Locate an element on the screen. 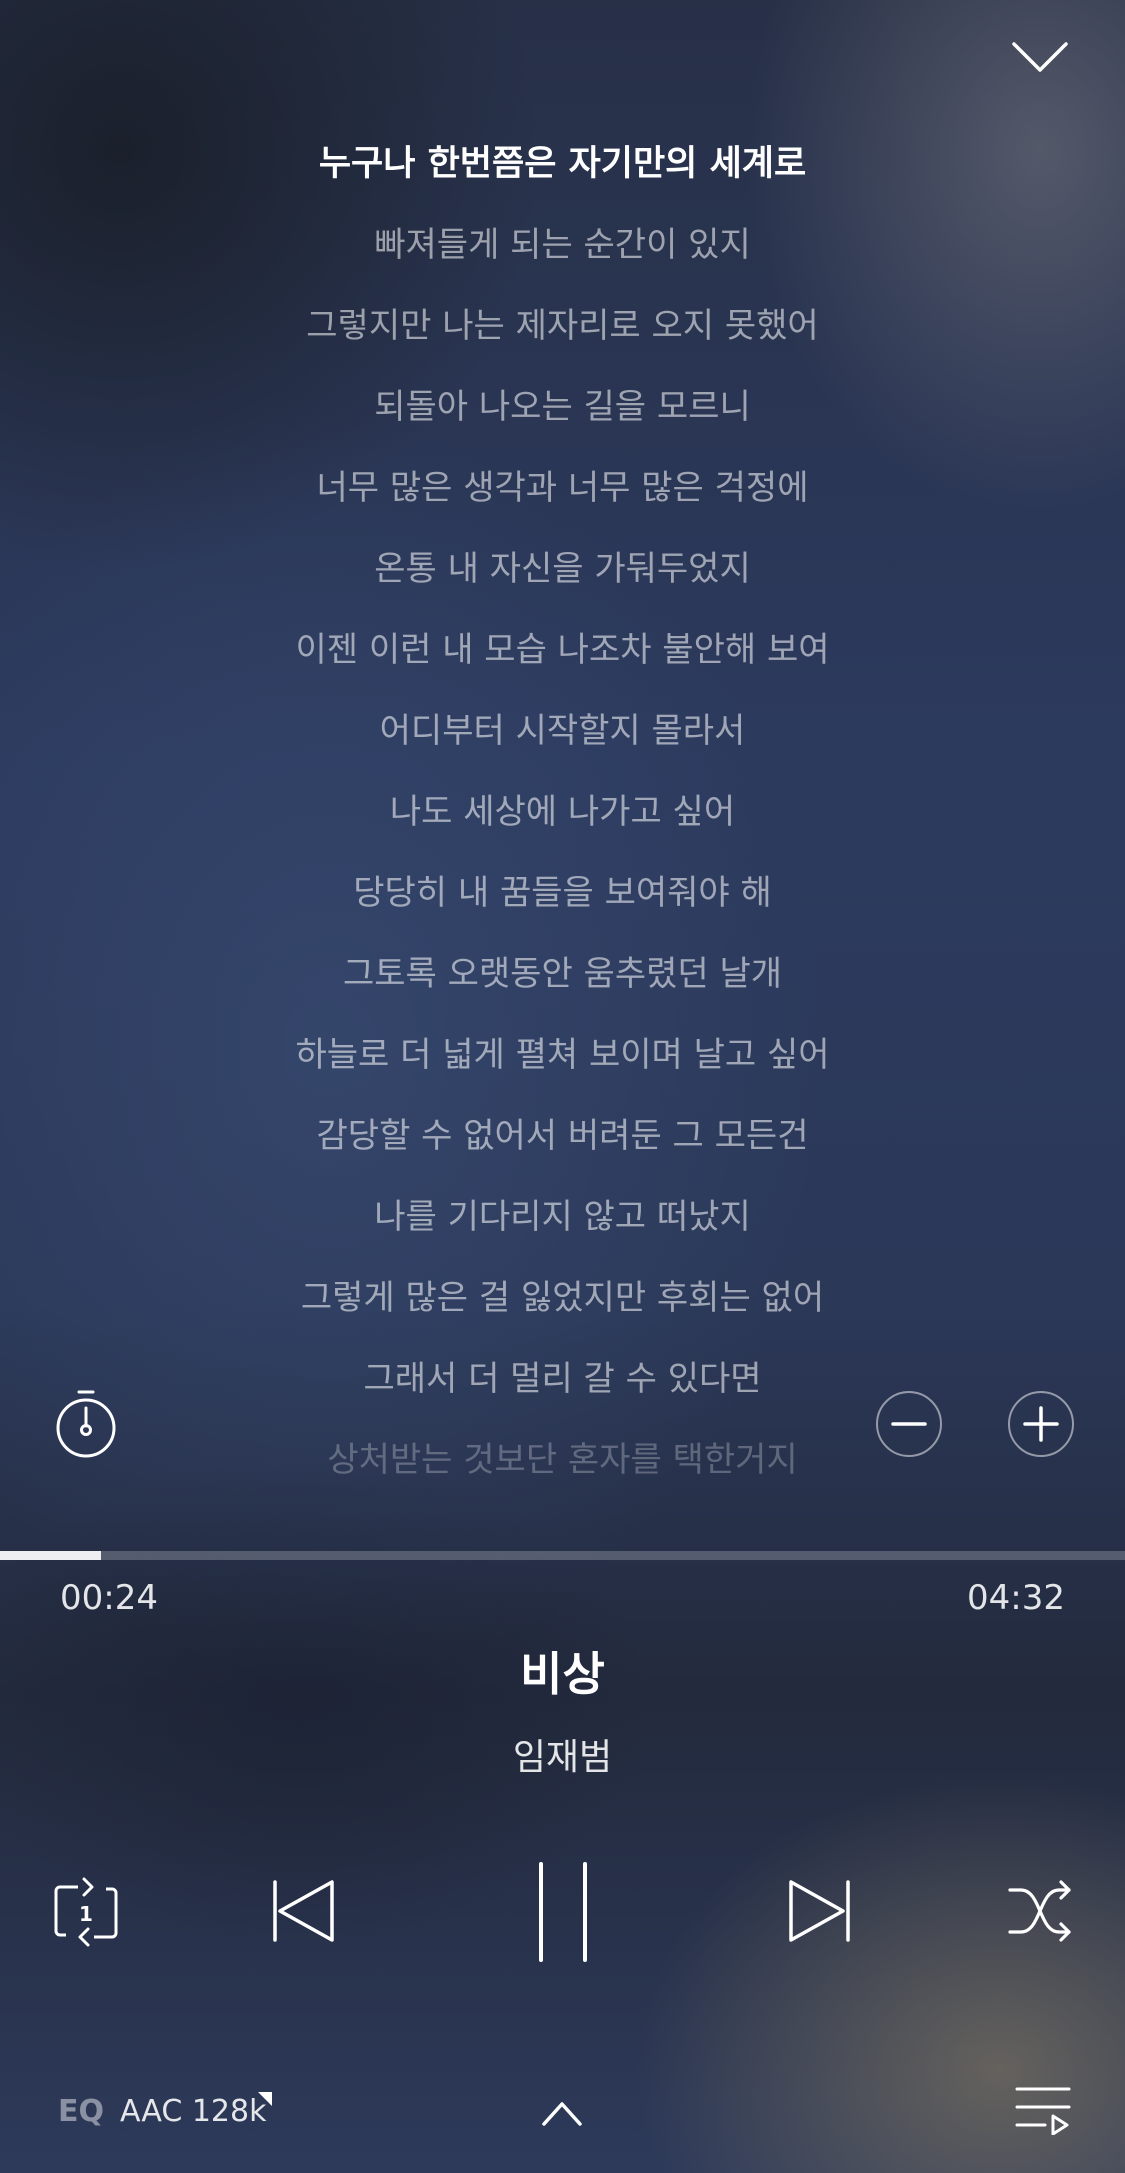 The height and width of the screenshot is (2173, 1125). increase-lyrics-size-button is located at coordinates (1041, 1424).